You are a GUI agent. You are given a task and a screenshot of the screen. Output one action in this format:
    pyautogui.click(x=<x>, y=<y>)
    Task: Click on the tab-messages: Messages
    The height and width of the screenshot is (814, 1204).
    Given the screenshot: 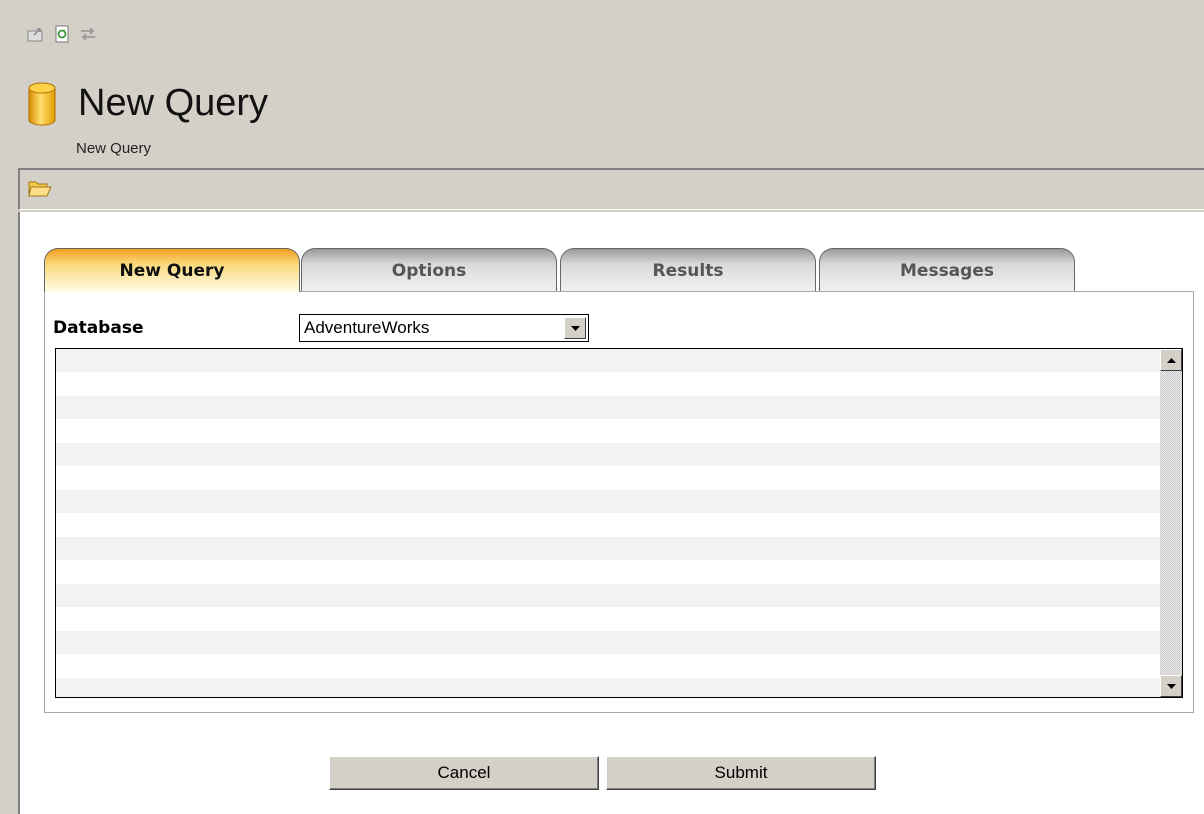 What is the action you would take?
    pyautogui.click(x=947, y=270)
    